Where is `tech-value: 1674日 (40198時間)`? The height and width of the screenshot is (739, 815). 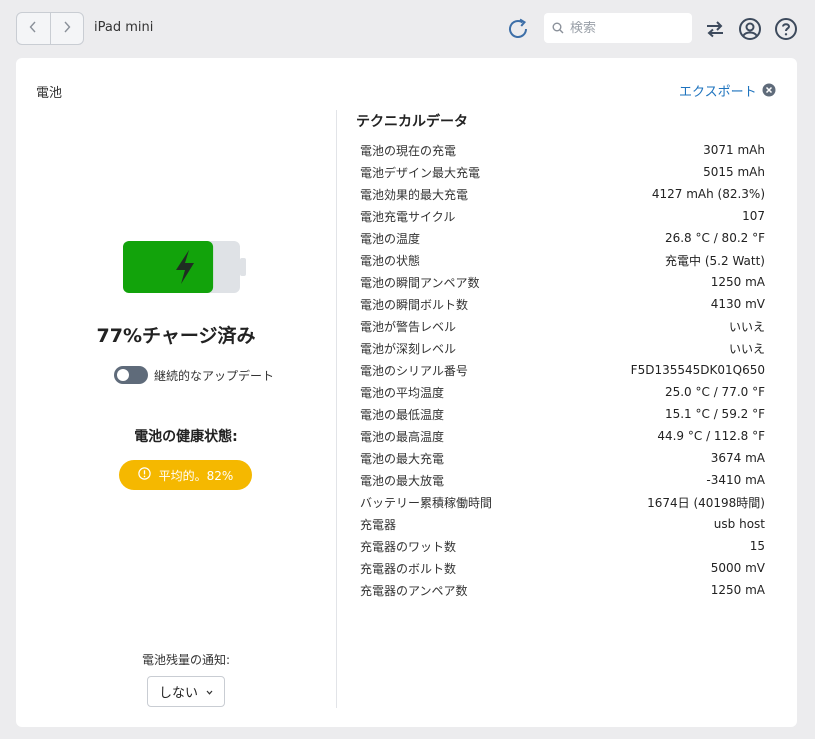 tech-value: 1674日 (40198時間) is located at coordinates (706, 502).